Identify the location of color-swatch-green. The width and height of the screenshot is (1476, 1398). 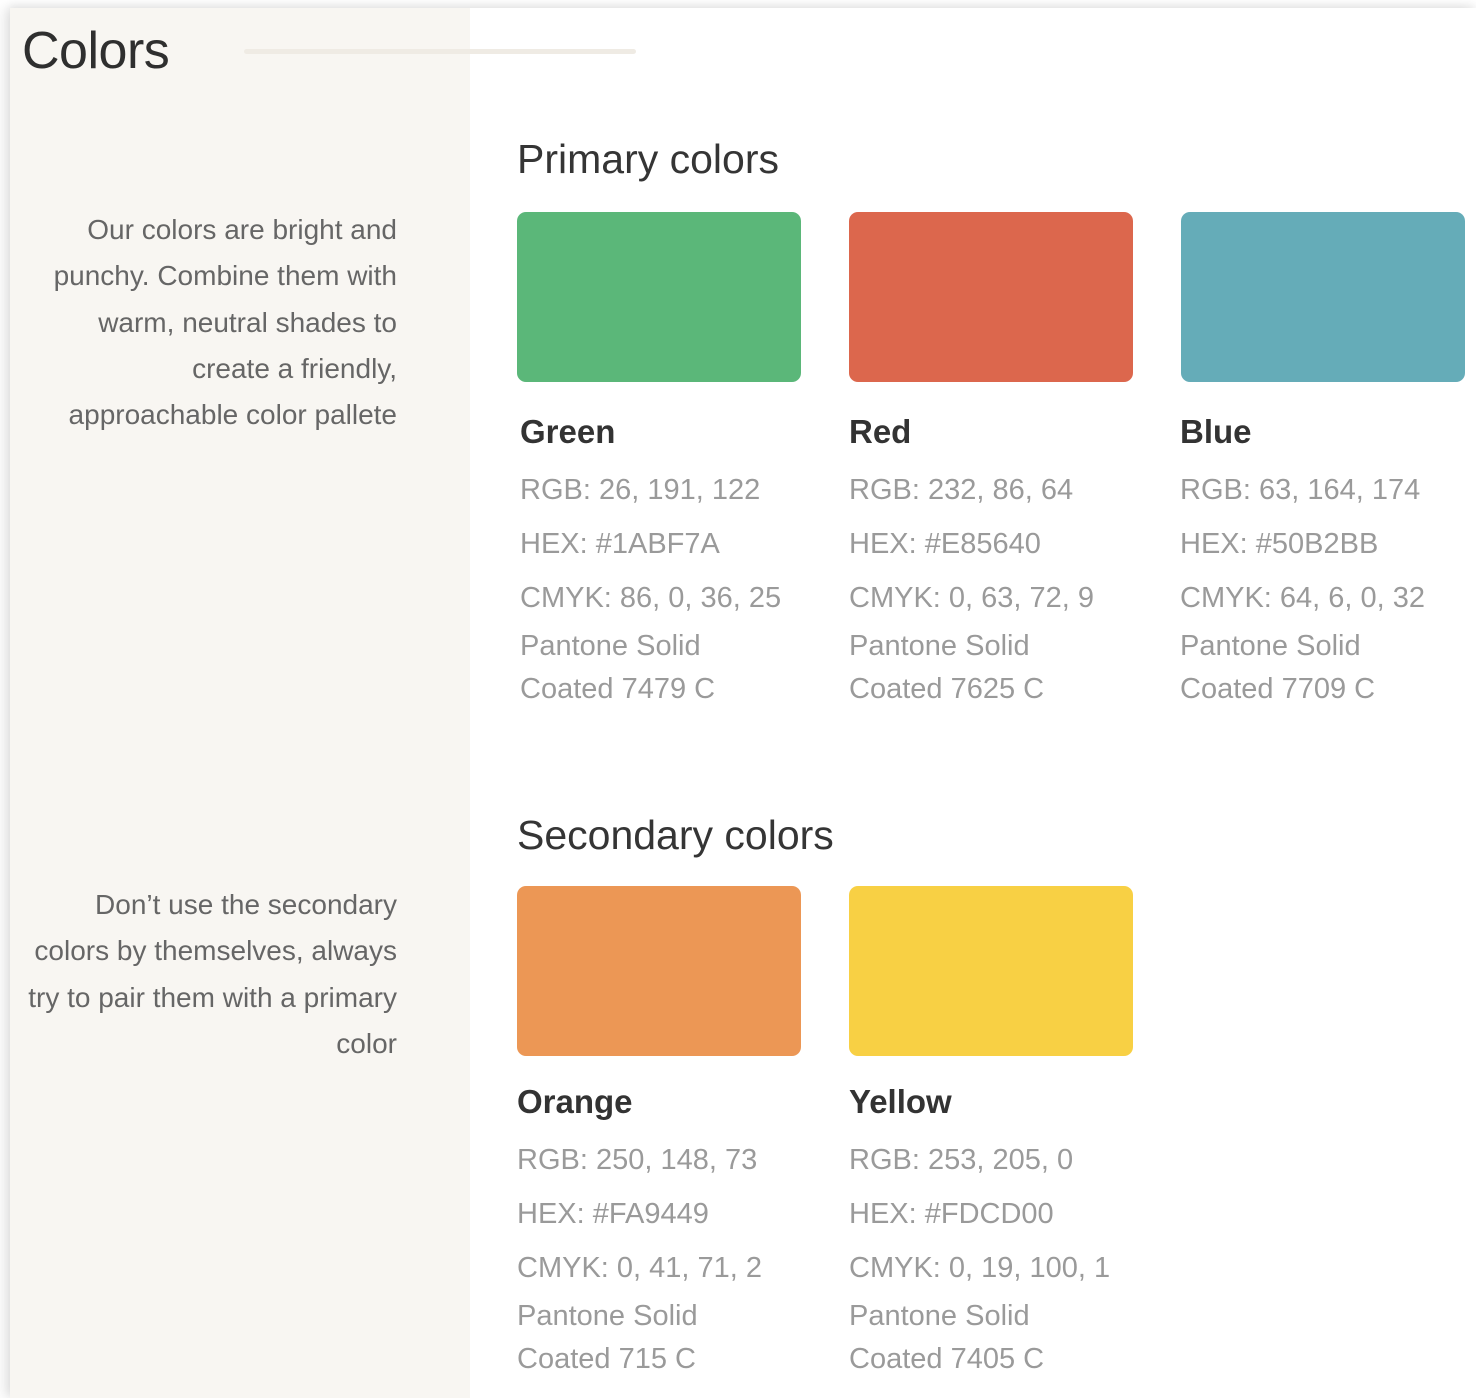
(659, 297).